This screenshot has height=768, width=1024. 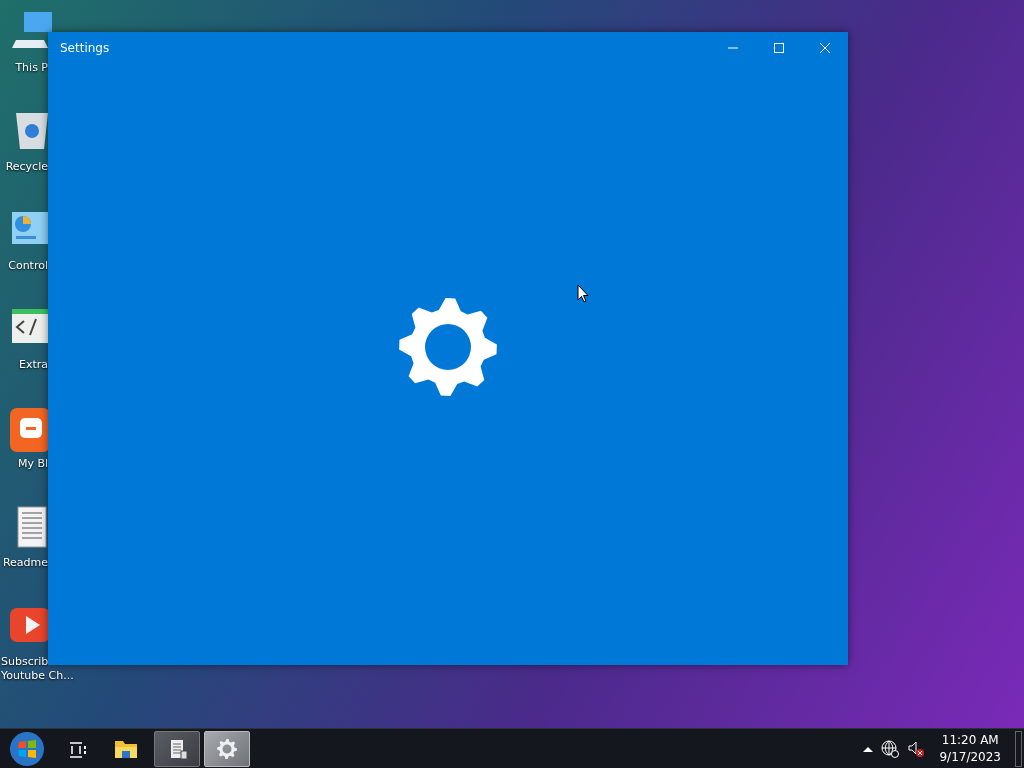 I want to click on show-desktop-button, so click(x=1018, y=748).